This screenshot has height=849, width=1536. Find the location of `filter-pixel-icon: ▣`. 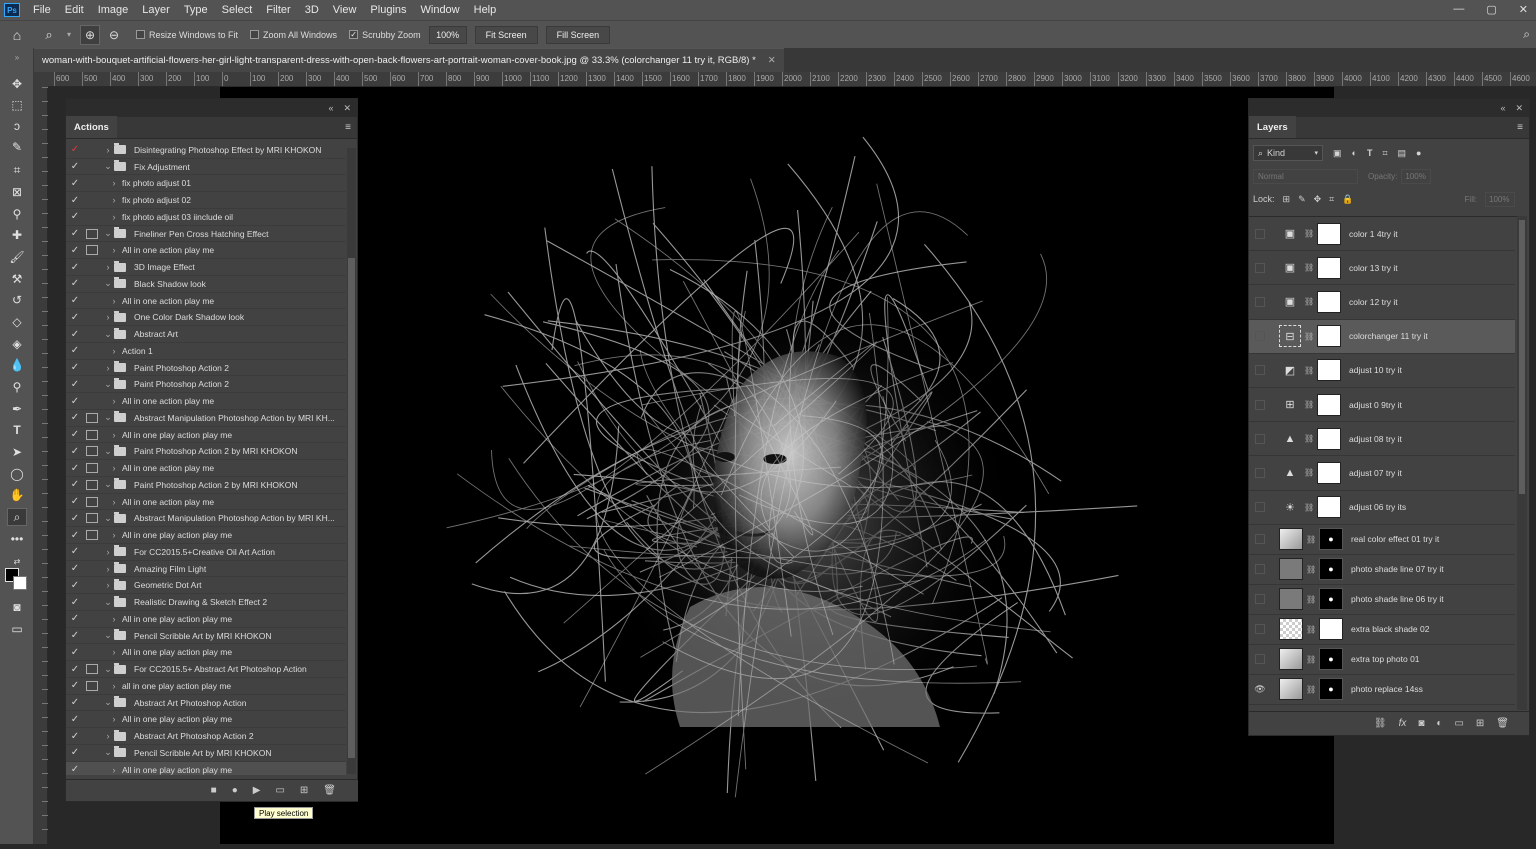

filter-pixel-icon: ▣ is located at coordinates (1337, 153).